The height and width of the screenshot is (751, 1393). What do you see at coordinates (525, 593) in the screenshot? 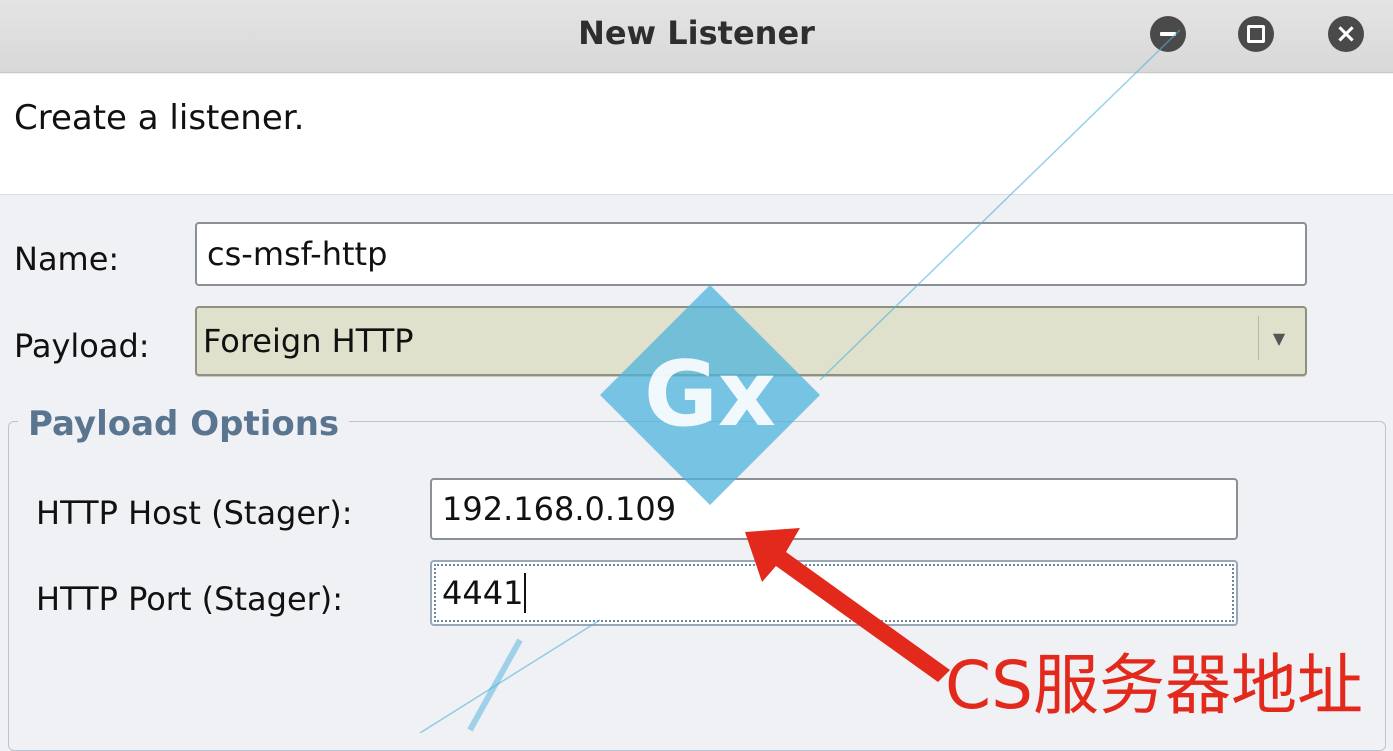
I see `text-caret` at bounding box center [525, 593].